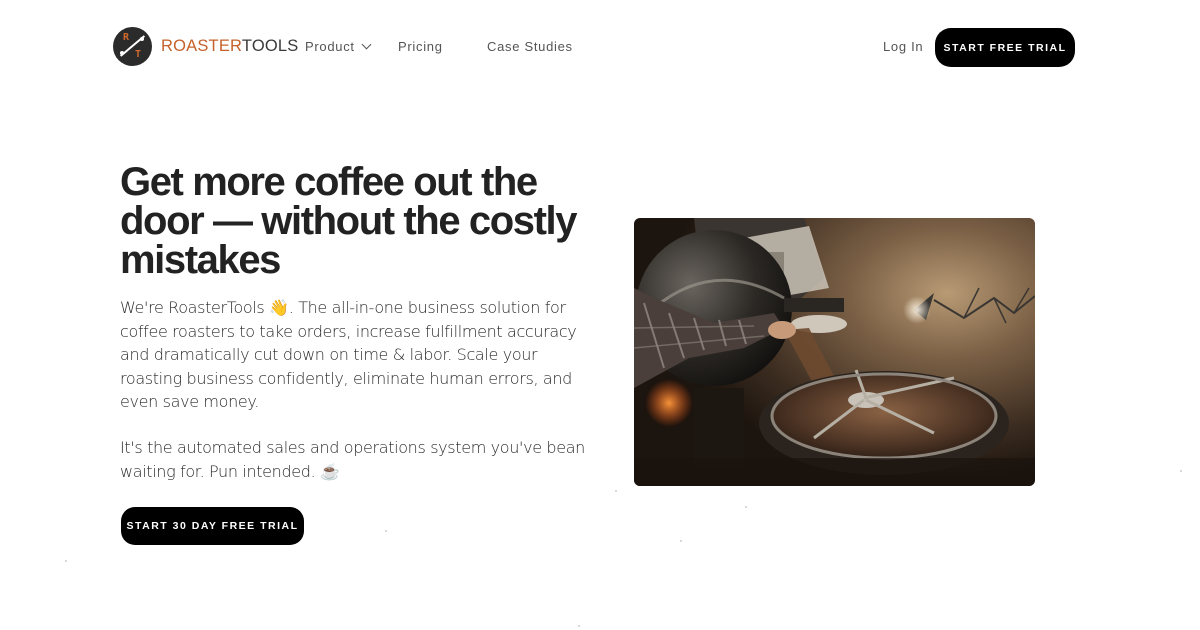  I want to click on brand-logo: R T ROASTERTOOLS, so click(206, 46).